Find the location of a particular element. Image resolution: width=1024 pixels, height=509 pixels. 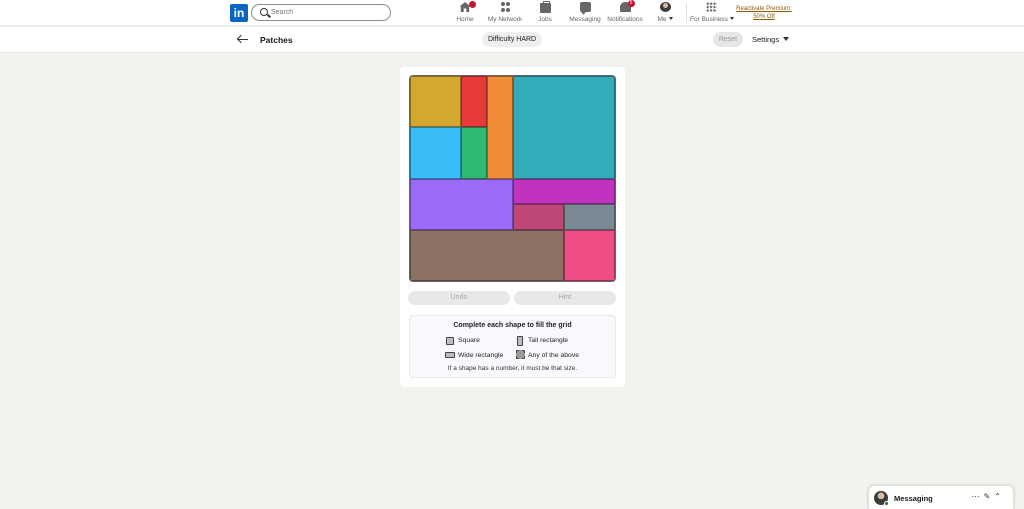

linkedin-logo: in is located at coordinates (239, 13).